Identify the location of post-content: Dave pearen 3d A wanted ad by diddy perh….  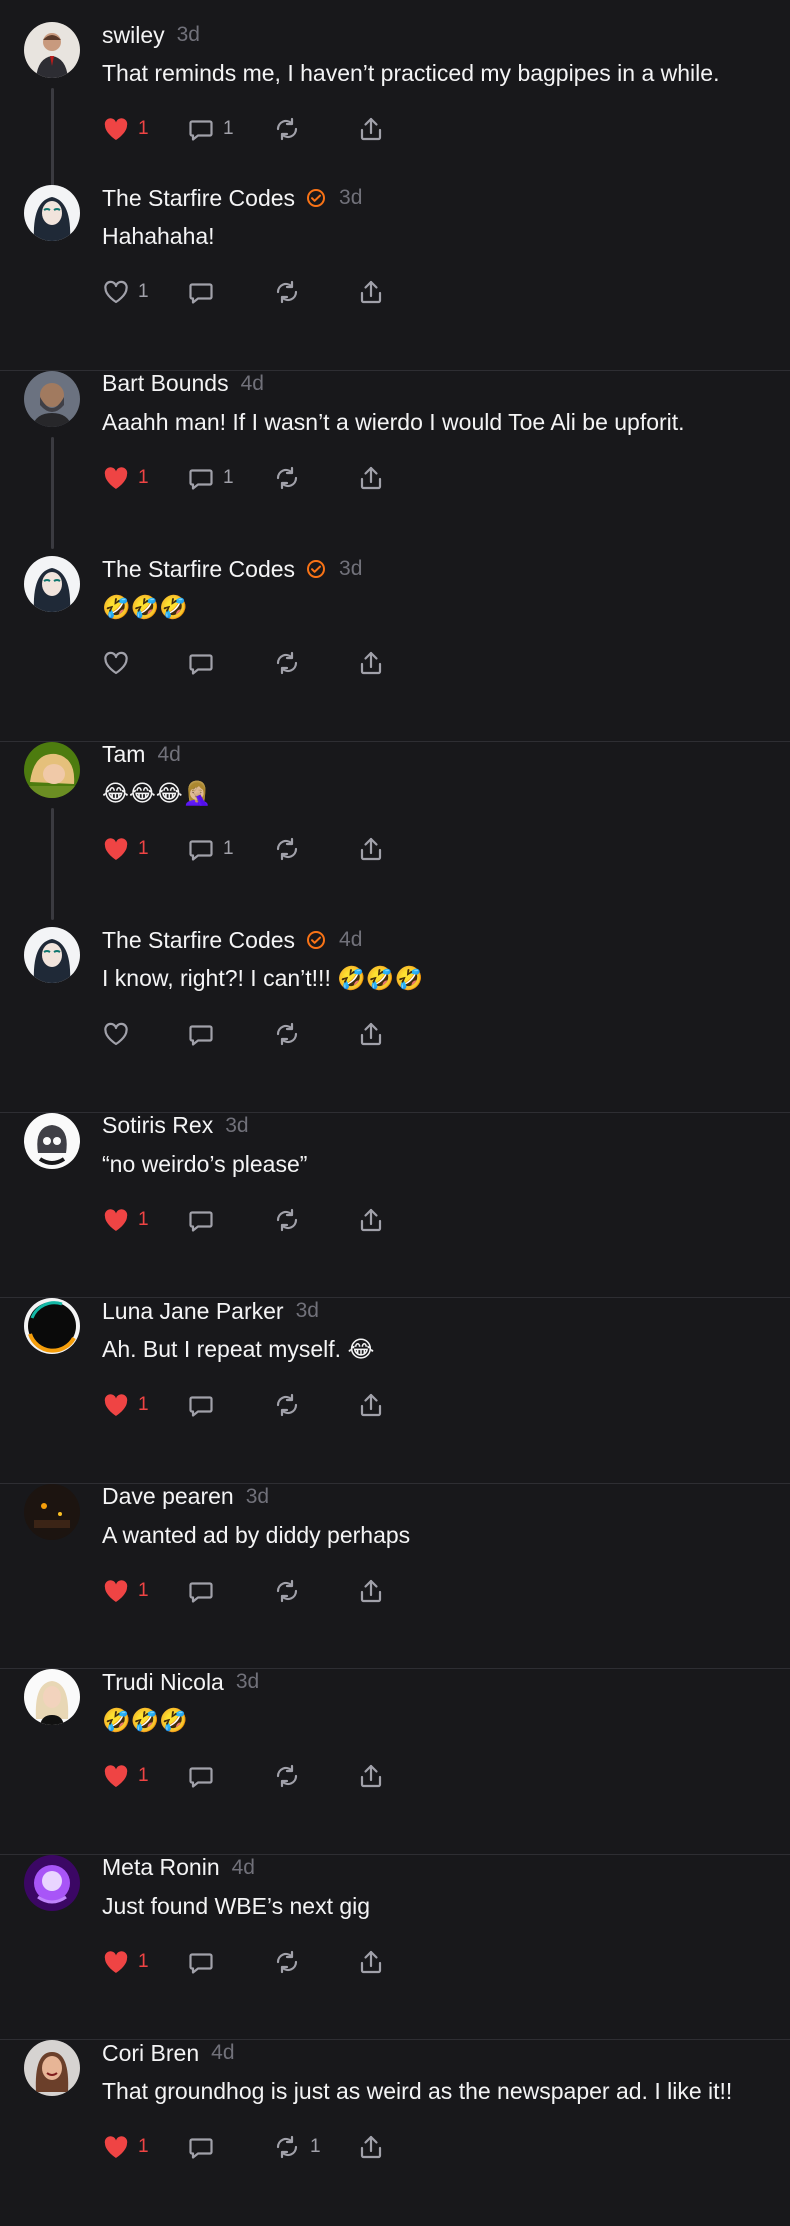
(434, 1576).